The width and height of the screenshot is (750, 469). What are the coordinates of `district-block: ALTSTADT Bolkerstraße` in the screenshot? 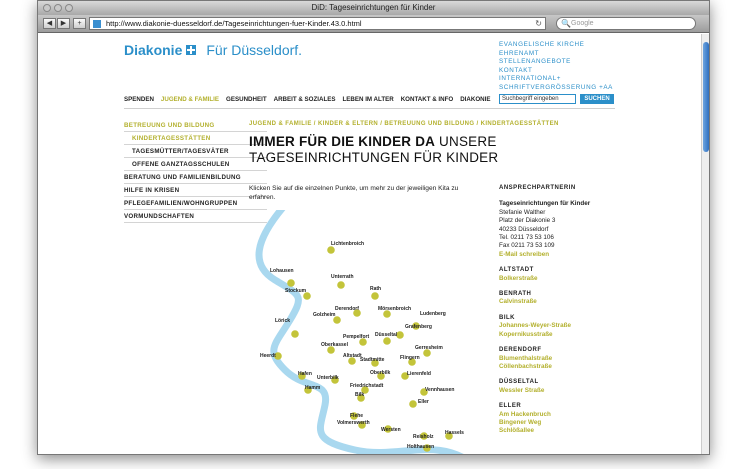 It's located at (559, 274).